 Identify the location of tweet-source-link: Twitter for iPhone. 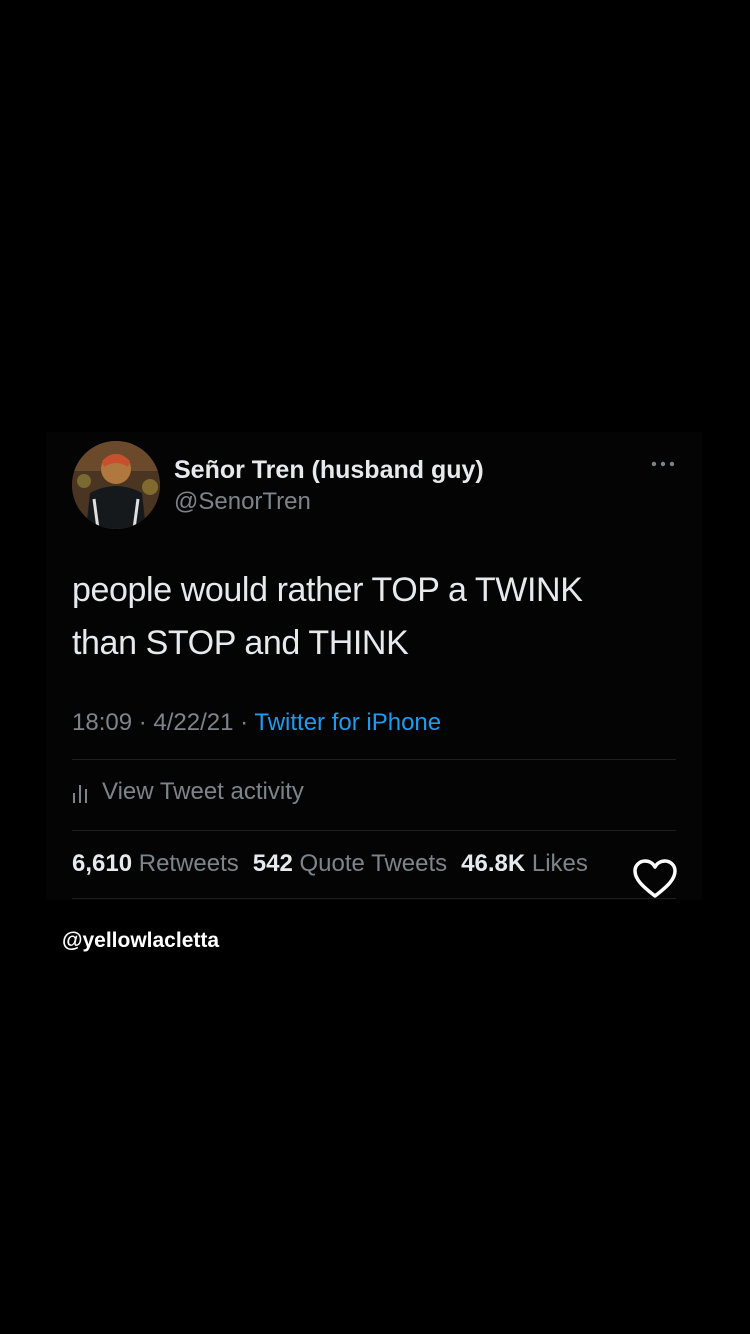
(347, 722).